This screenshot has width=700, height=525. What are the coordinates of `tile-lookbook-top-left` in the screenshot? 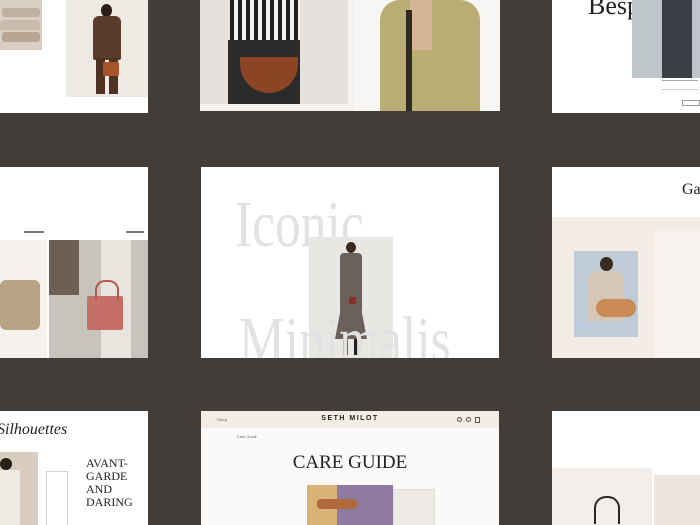 It's located at (74, 56).